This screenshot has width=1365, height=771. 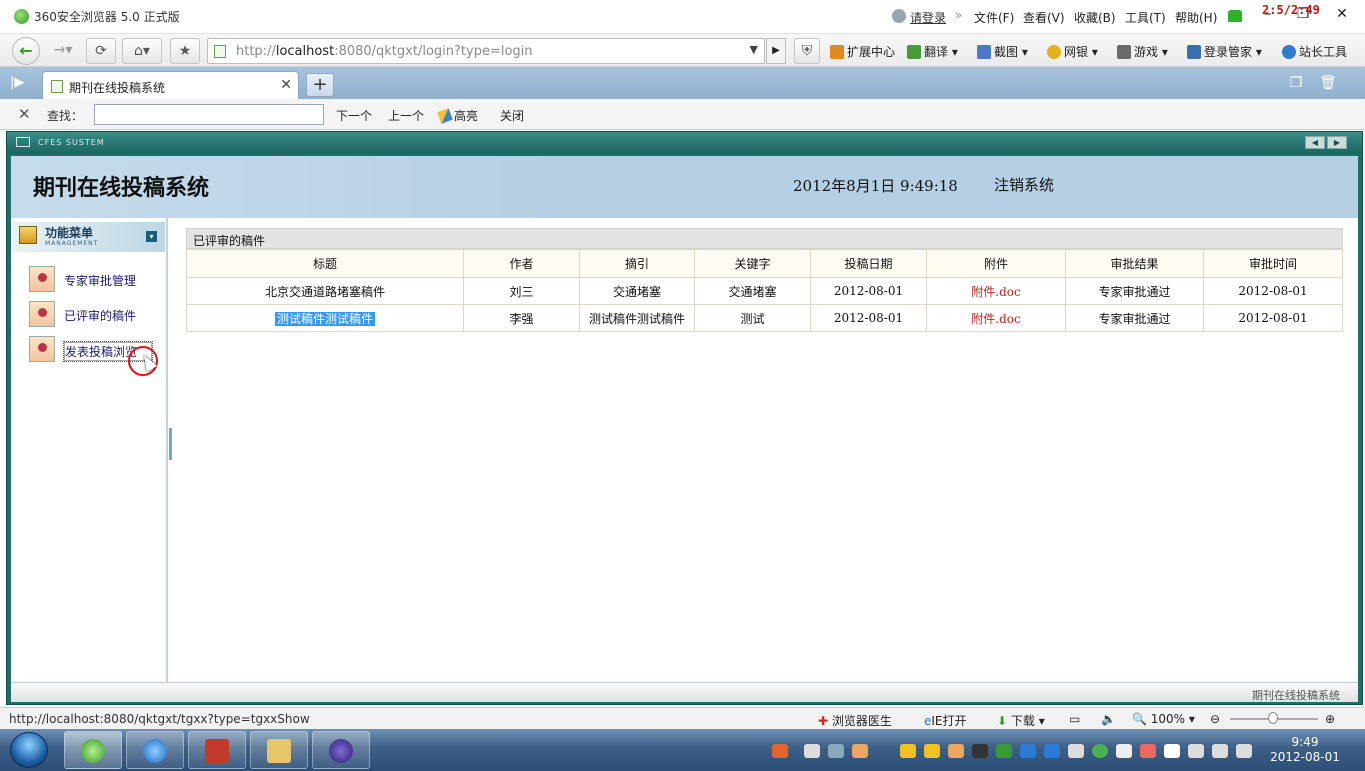 What do you see at coordinates (776, 51) in the screenshot?
I see `go-button: ▶` at bounding box center [776, 51].